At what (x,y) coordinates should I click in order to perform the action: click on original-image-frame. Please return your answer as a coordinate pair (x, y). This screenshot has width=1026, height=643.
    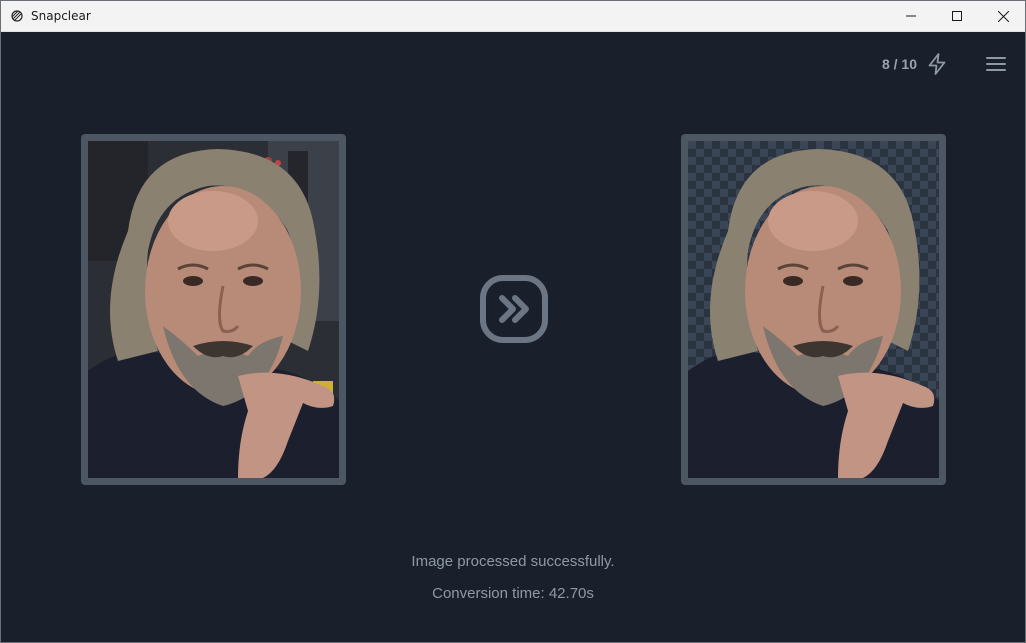
    Looking at the image, I should click on (213, 309).